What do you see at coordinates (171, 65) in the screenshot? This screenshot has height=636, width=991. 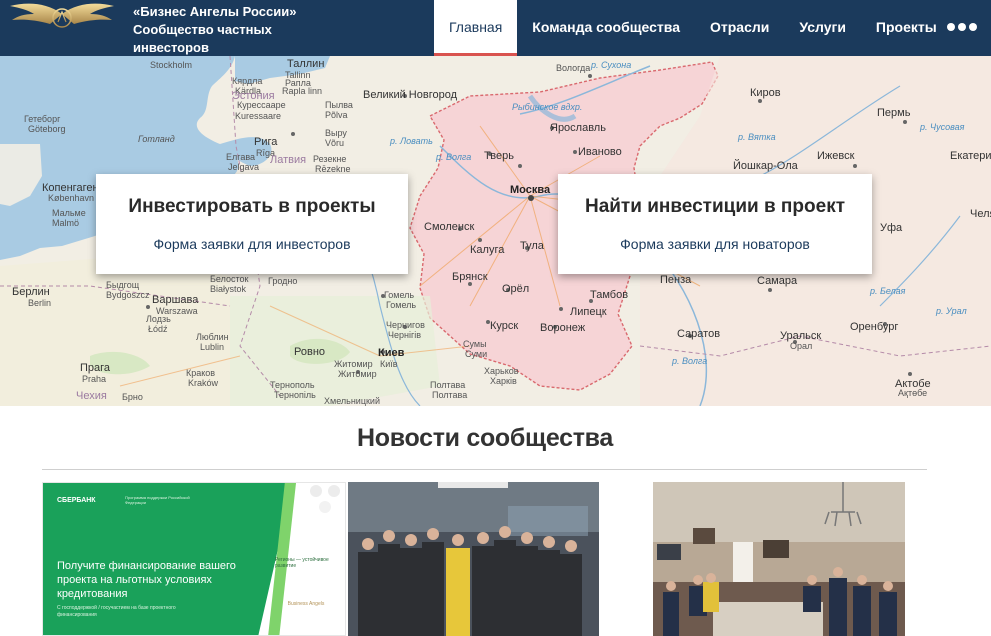 I see `map-label: Stockholm` at bounding box center [171, 65].